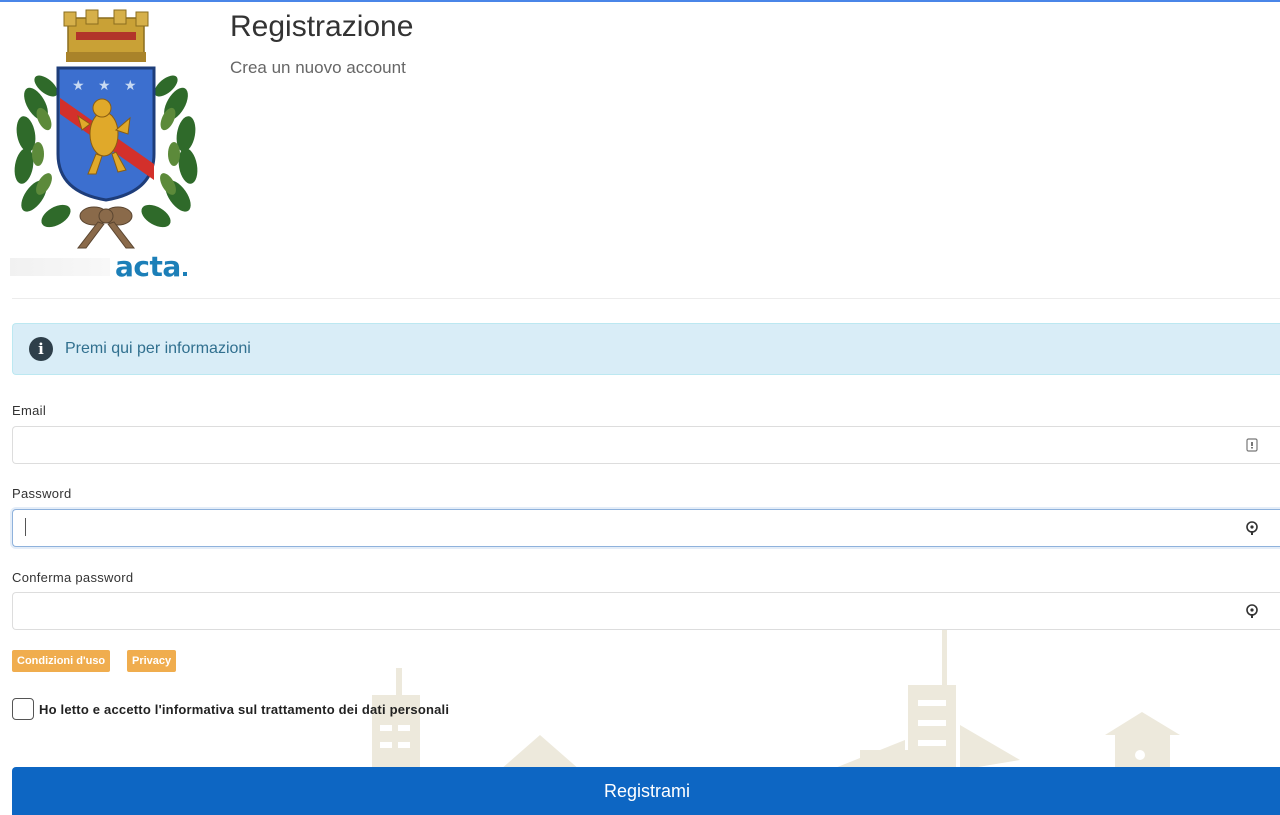 The width and height of the screenshot is (1280, 815). I want to click on info-banner: i Premi qui per informazioni, so click(646, 349).